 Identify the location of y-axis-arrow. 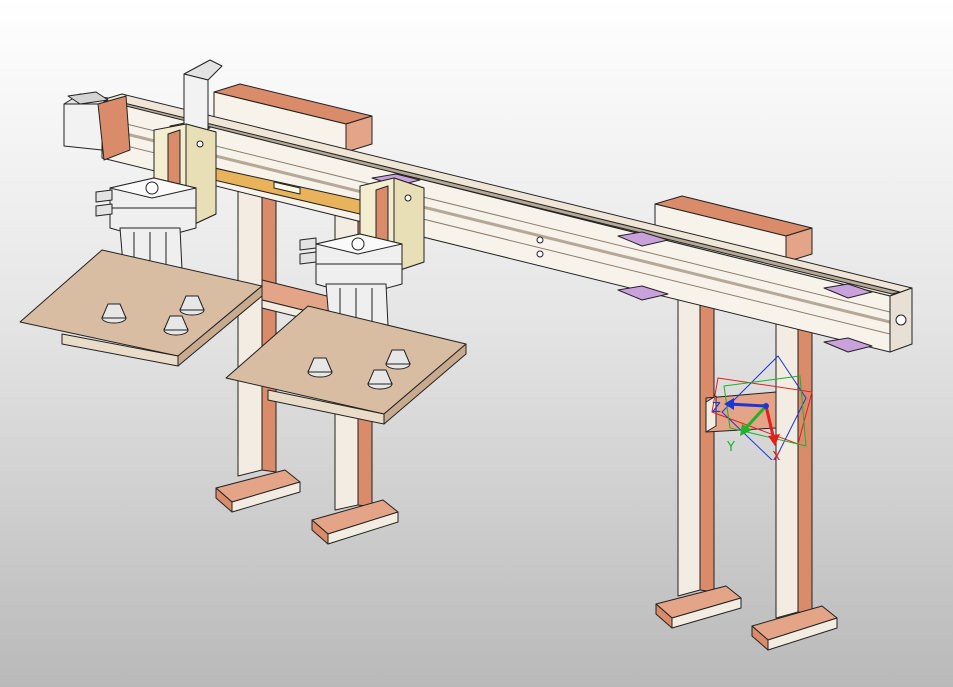
(755, 418).